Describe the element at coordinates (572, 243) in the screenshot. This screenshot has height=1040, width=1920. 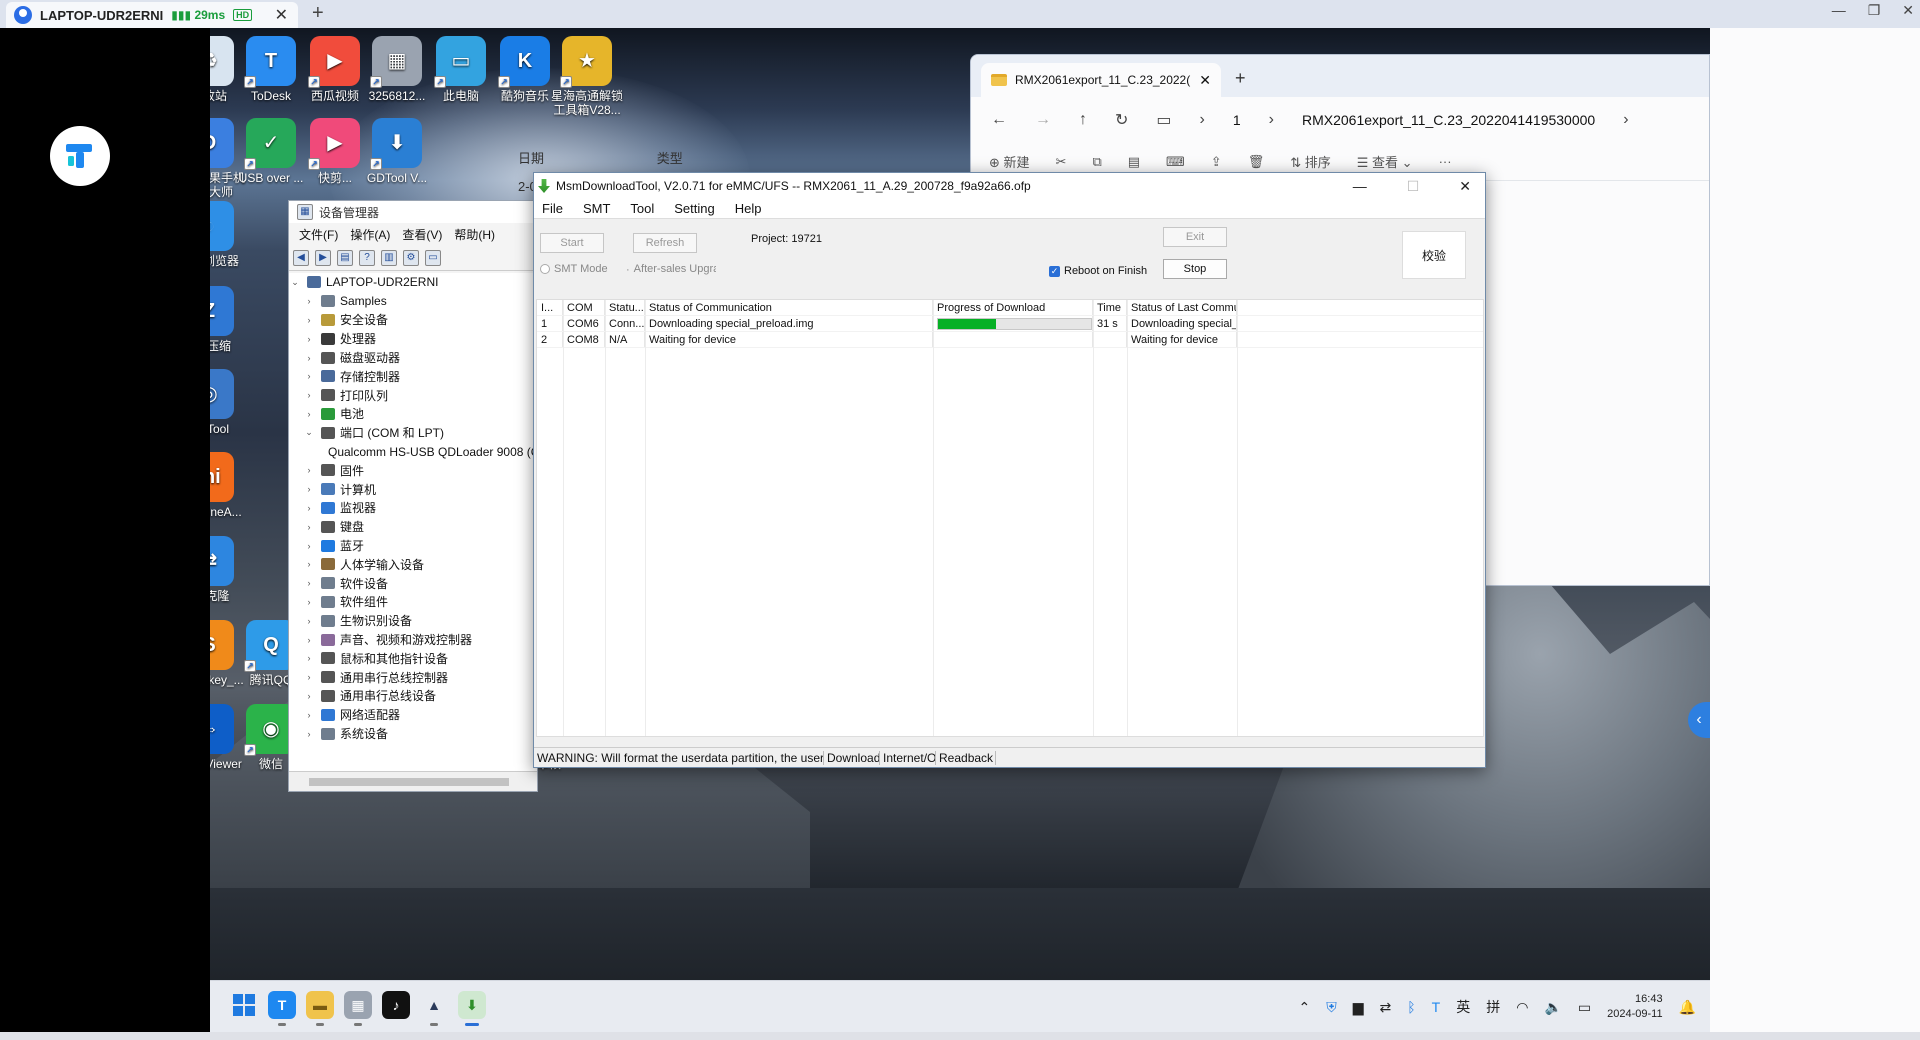
I see `start-button: Start` at that location.